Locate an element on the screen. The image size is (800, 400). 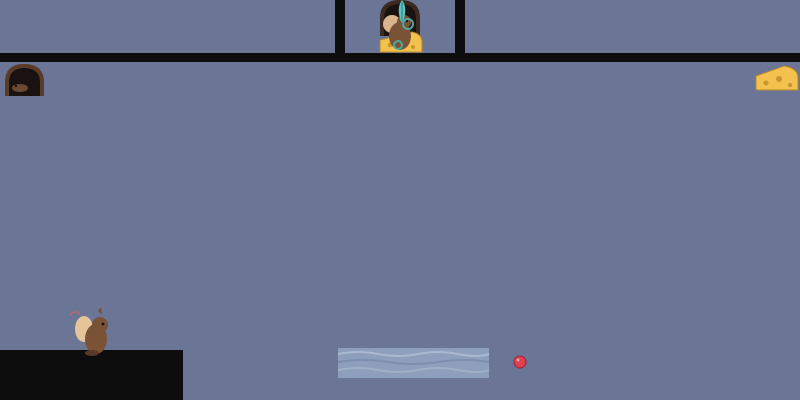
ceiling-platform is located at coordinates (400, 57).